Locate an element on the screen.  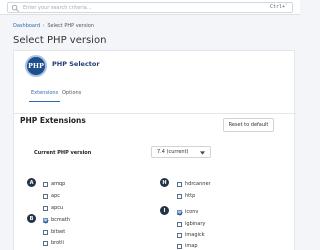
top-search-bar: Ctrl+` is located at coordinates (150, 7).